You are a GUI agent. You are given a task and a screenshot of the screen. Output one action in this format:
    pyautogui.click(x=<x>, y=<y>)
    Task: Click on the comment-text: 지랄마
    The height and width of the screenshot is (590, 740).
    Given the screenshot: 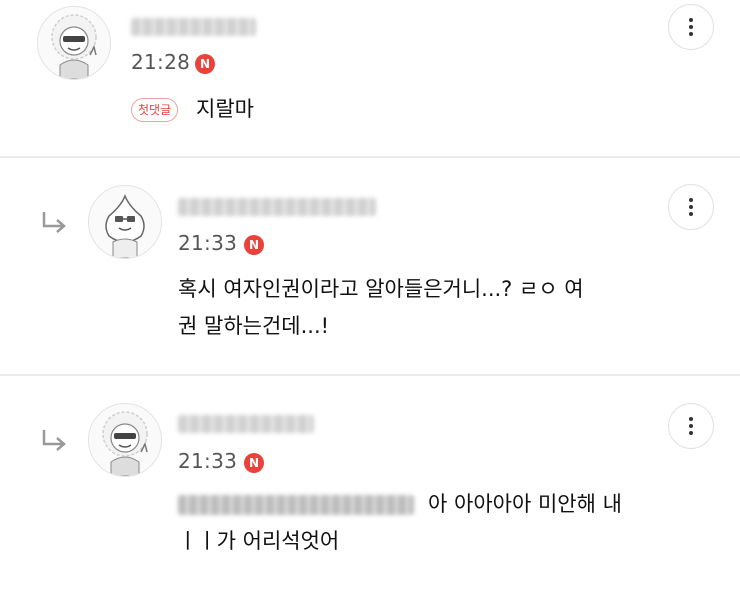 What is the action you would take?
    pyautogui.click(x=225, y=109)
    